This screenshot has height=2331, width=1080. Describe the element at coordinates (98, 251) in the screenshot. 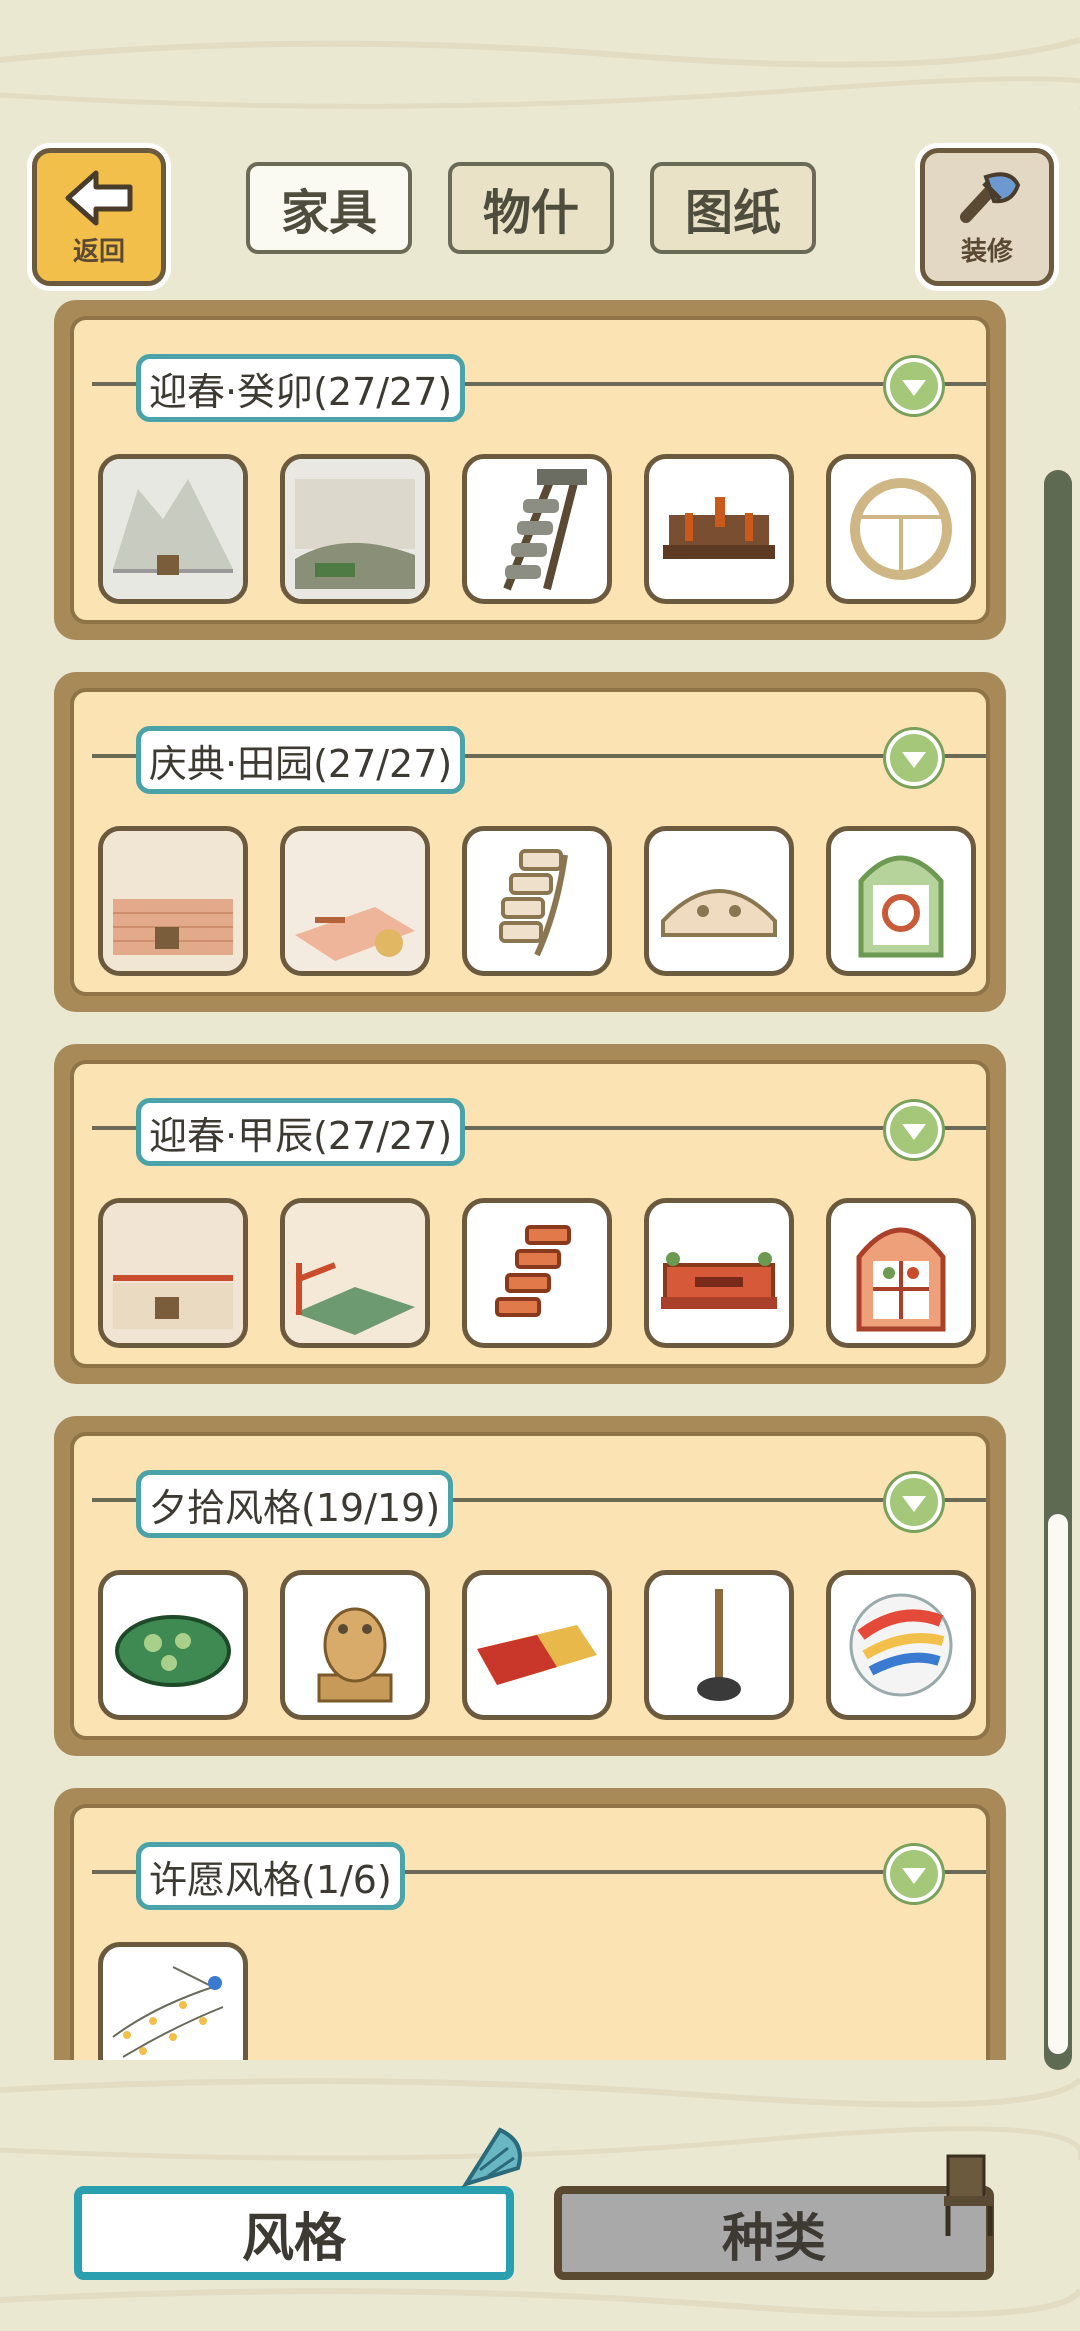

I see `back-label: 返回` at that location.